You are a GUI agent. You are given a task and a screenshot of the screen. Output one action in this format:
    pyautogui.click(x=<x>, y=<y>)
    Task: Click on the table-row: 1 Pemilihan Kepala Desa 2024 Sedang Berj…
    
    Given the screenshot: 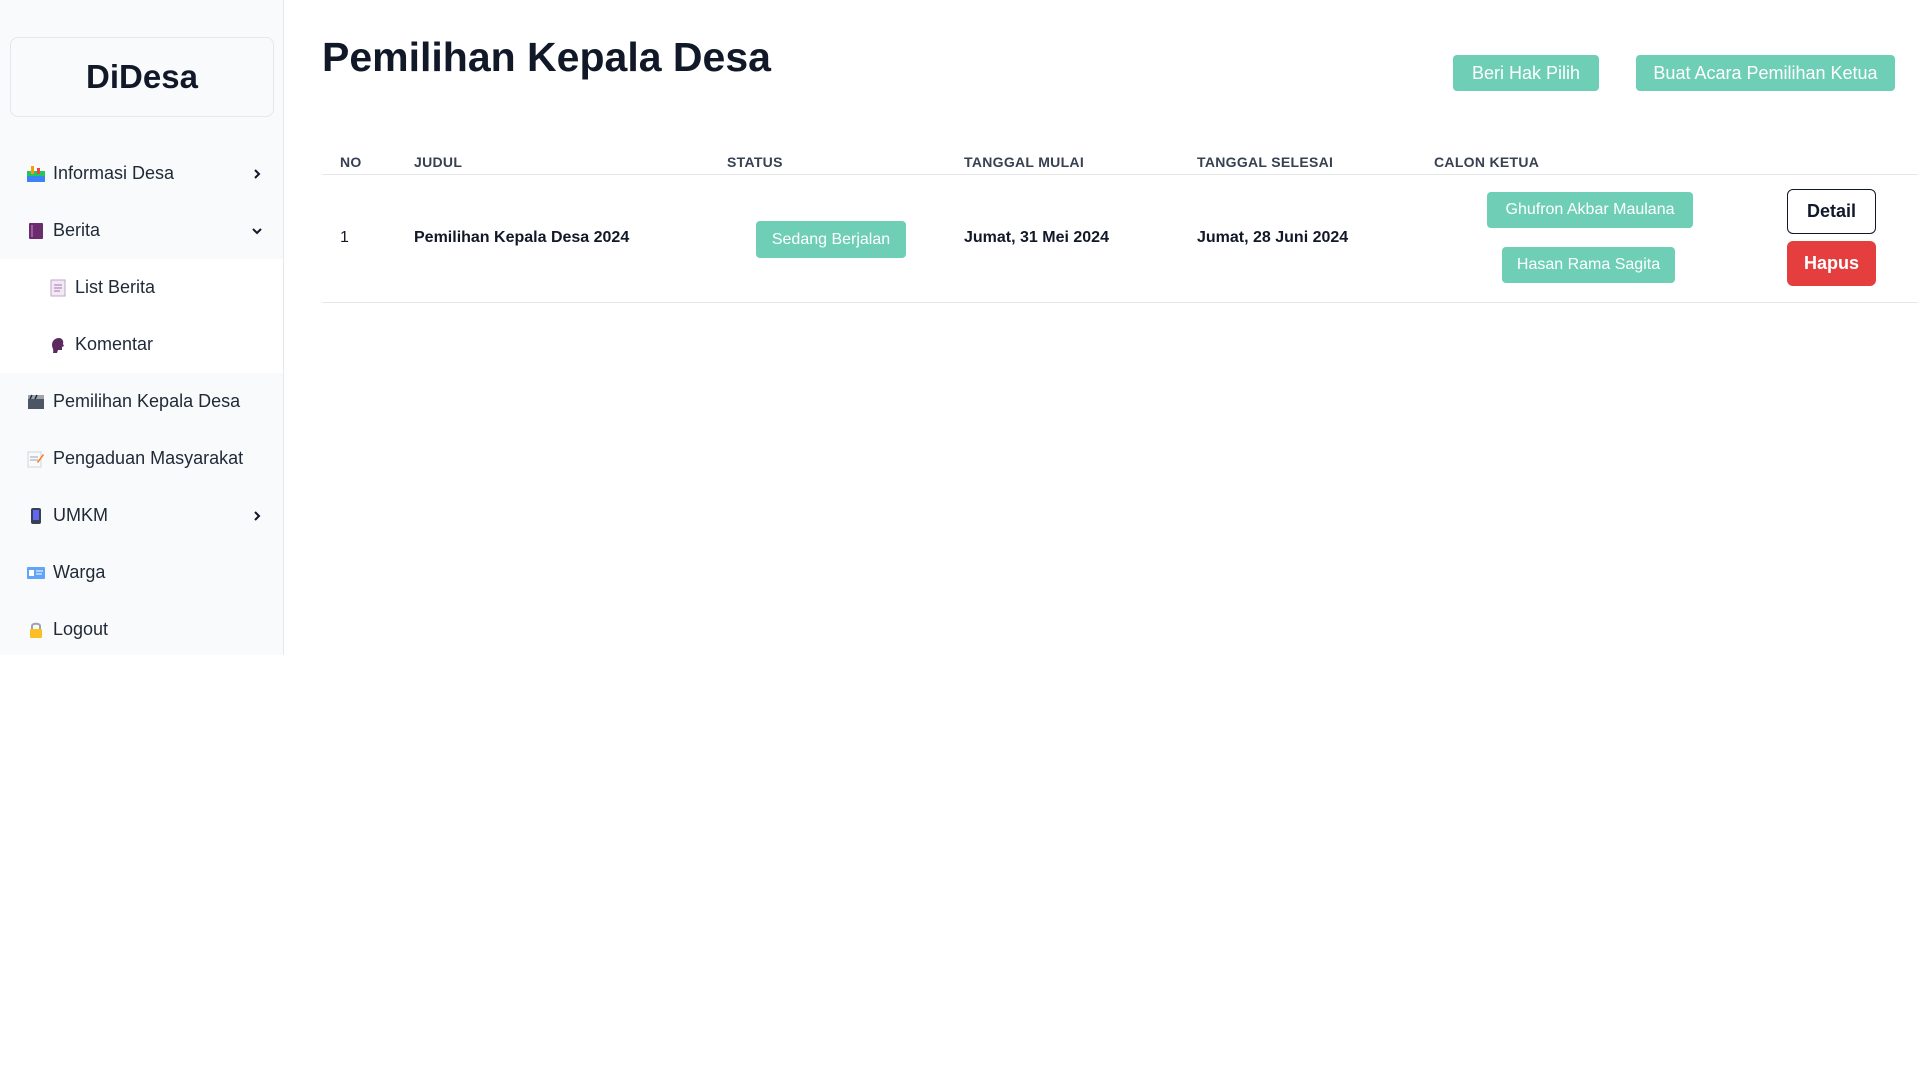 What is the action you would take?
    pyautogui.click(x=1120, y=239)
    